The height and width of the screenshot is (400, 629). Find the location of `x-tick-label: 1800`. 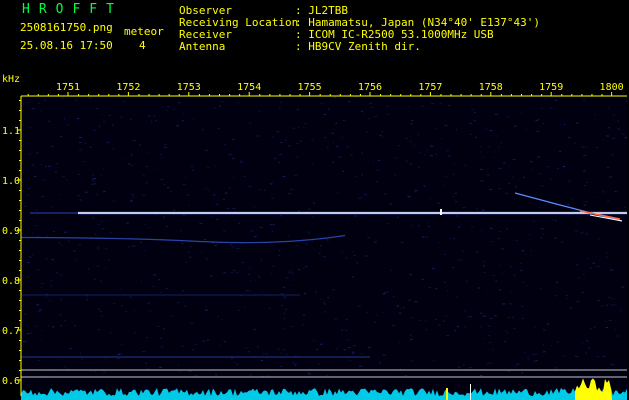

x-tick-label: 1800 is located at coordinates (612, 87).